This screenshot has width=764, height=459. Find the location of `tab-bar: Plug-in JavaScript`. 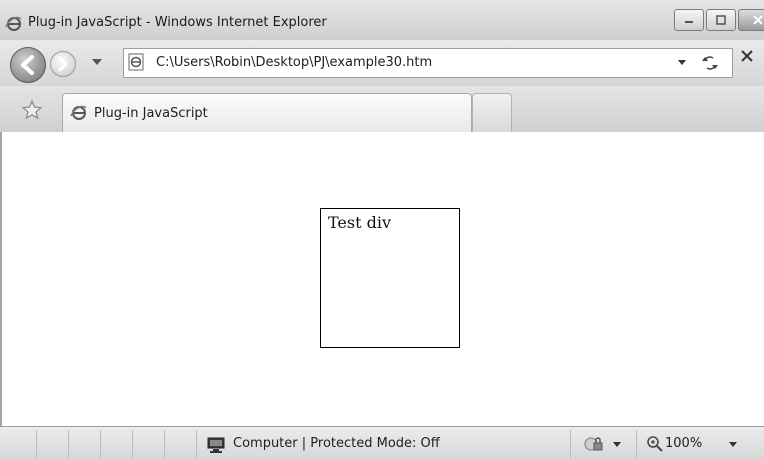

tab-bar: Plug-in JavaScript is located at coordinates (382, 110).